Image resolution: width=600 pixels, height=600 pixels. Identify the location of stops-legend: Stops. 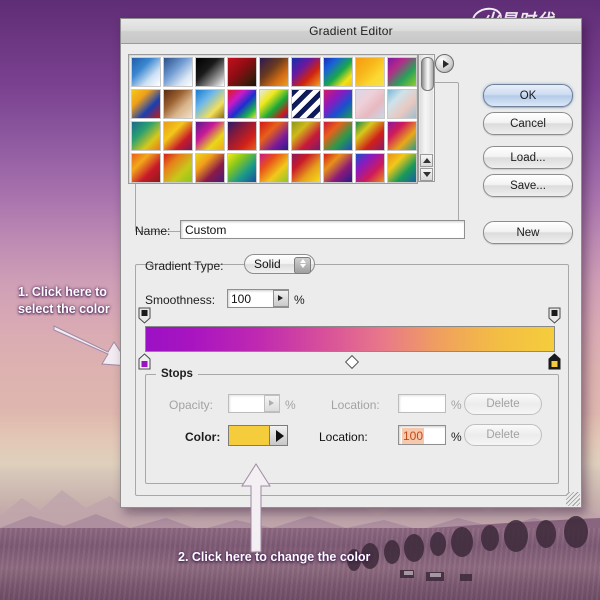
(177, 374).